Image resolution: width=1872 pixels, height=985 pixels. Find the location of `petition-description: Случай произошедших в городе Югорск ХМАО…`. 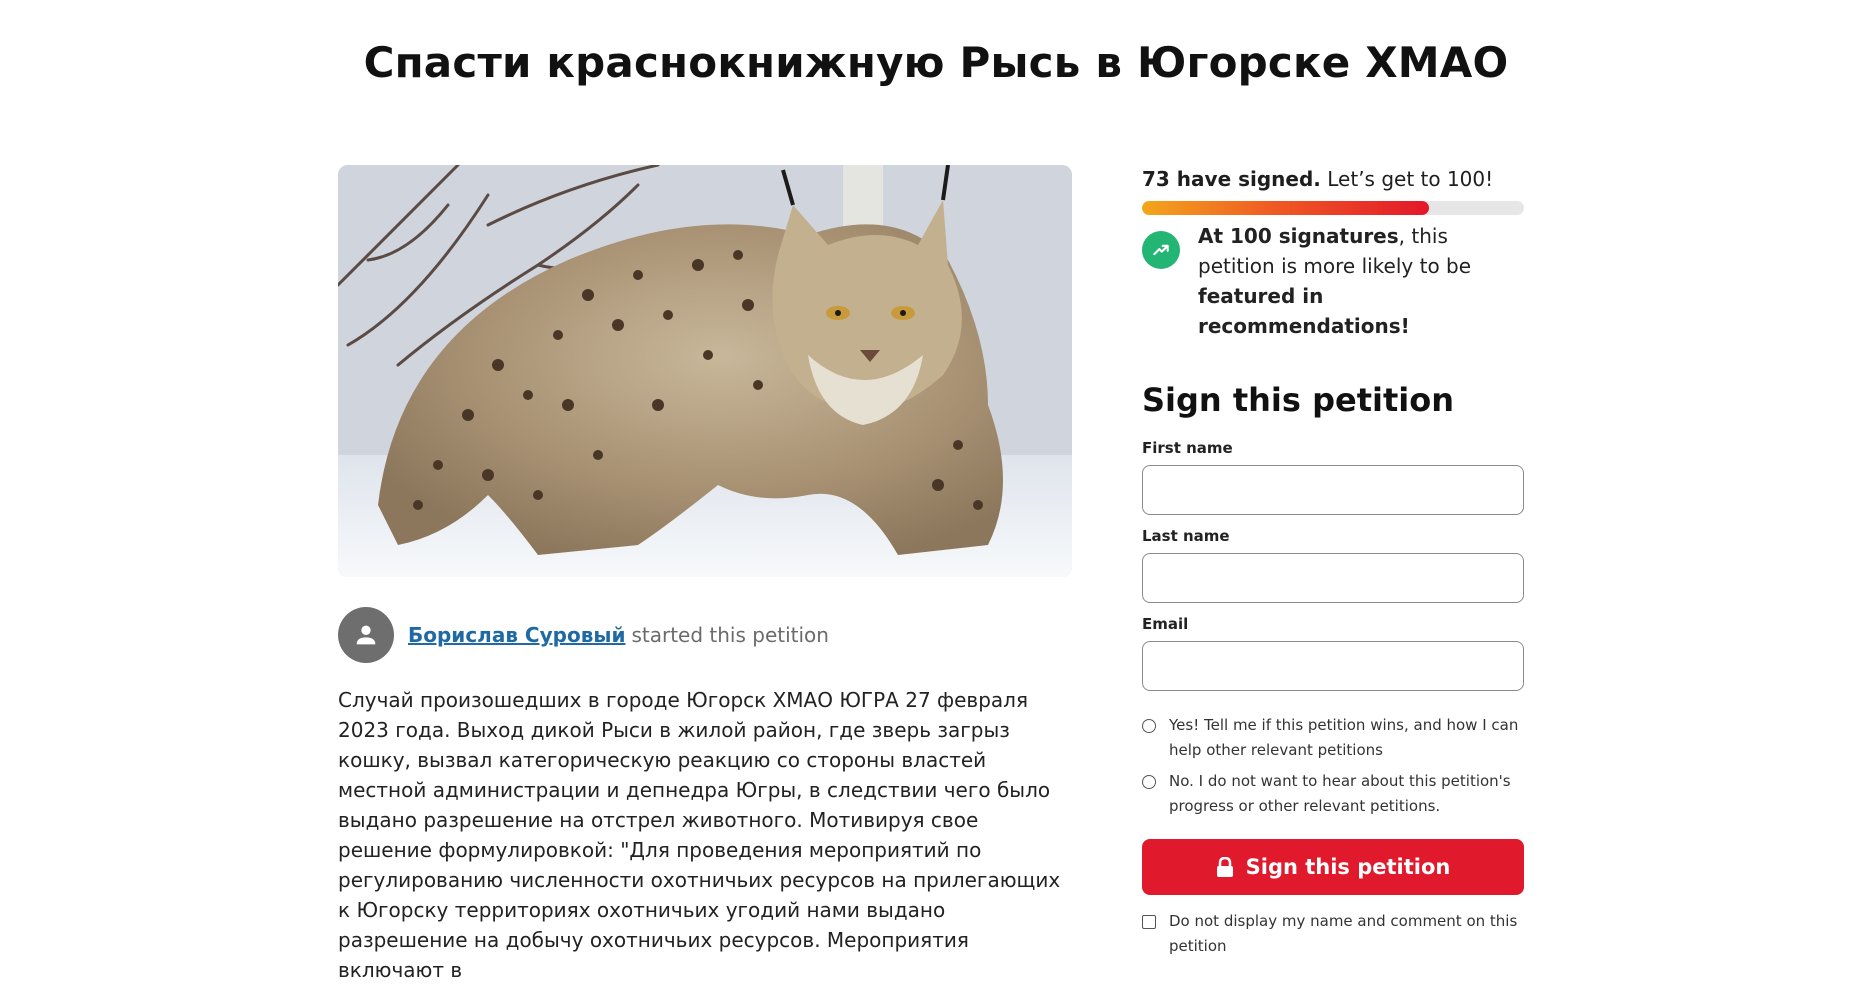

petition-description: Случай произошедших в городе Югорск ХМАО… is located at coordinates (699, 835).